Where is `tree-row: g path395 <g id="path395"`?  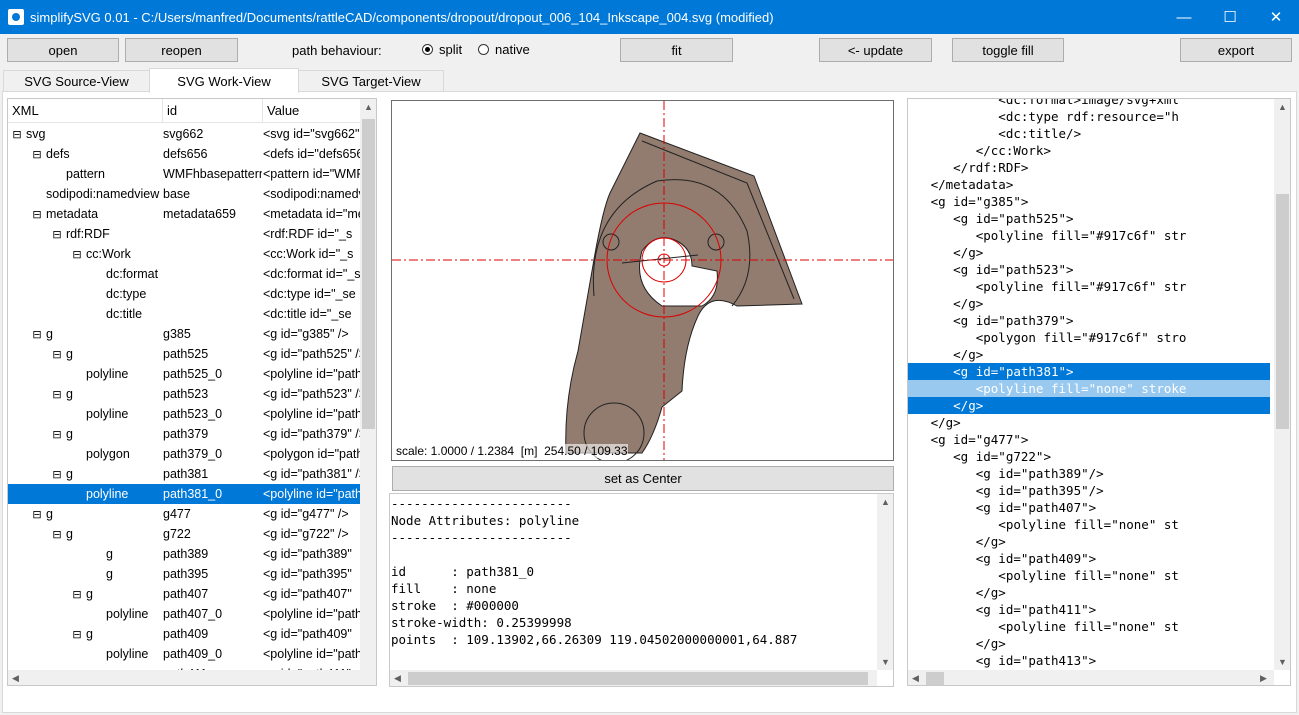 tree-row: g path395 <g id="path395" is located at coordinates (184, 574).